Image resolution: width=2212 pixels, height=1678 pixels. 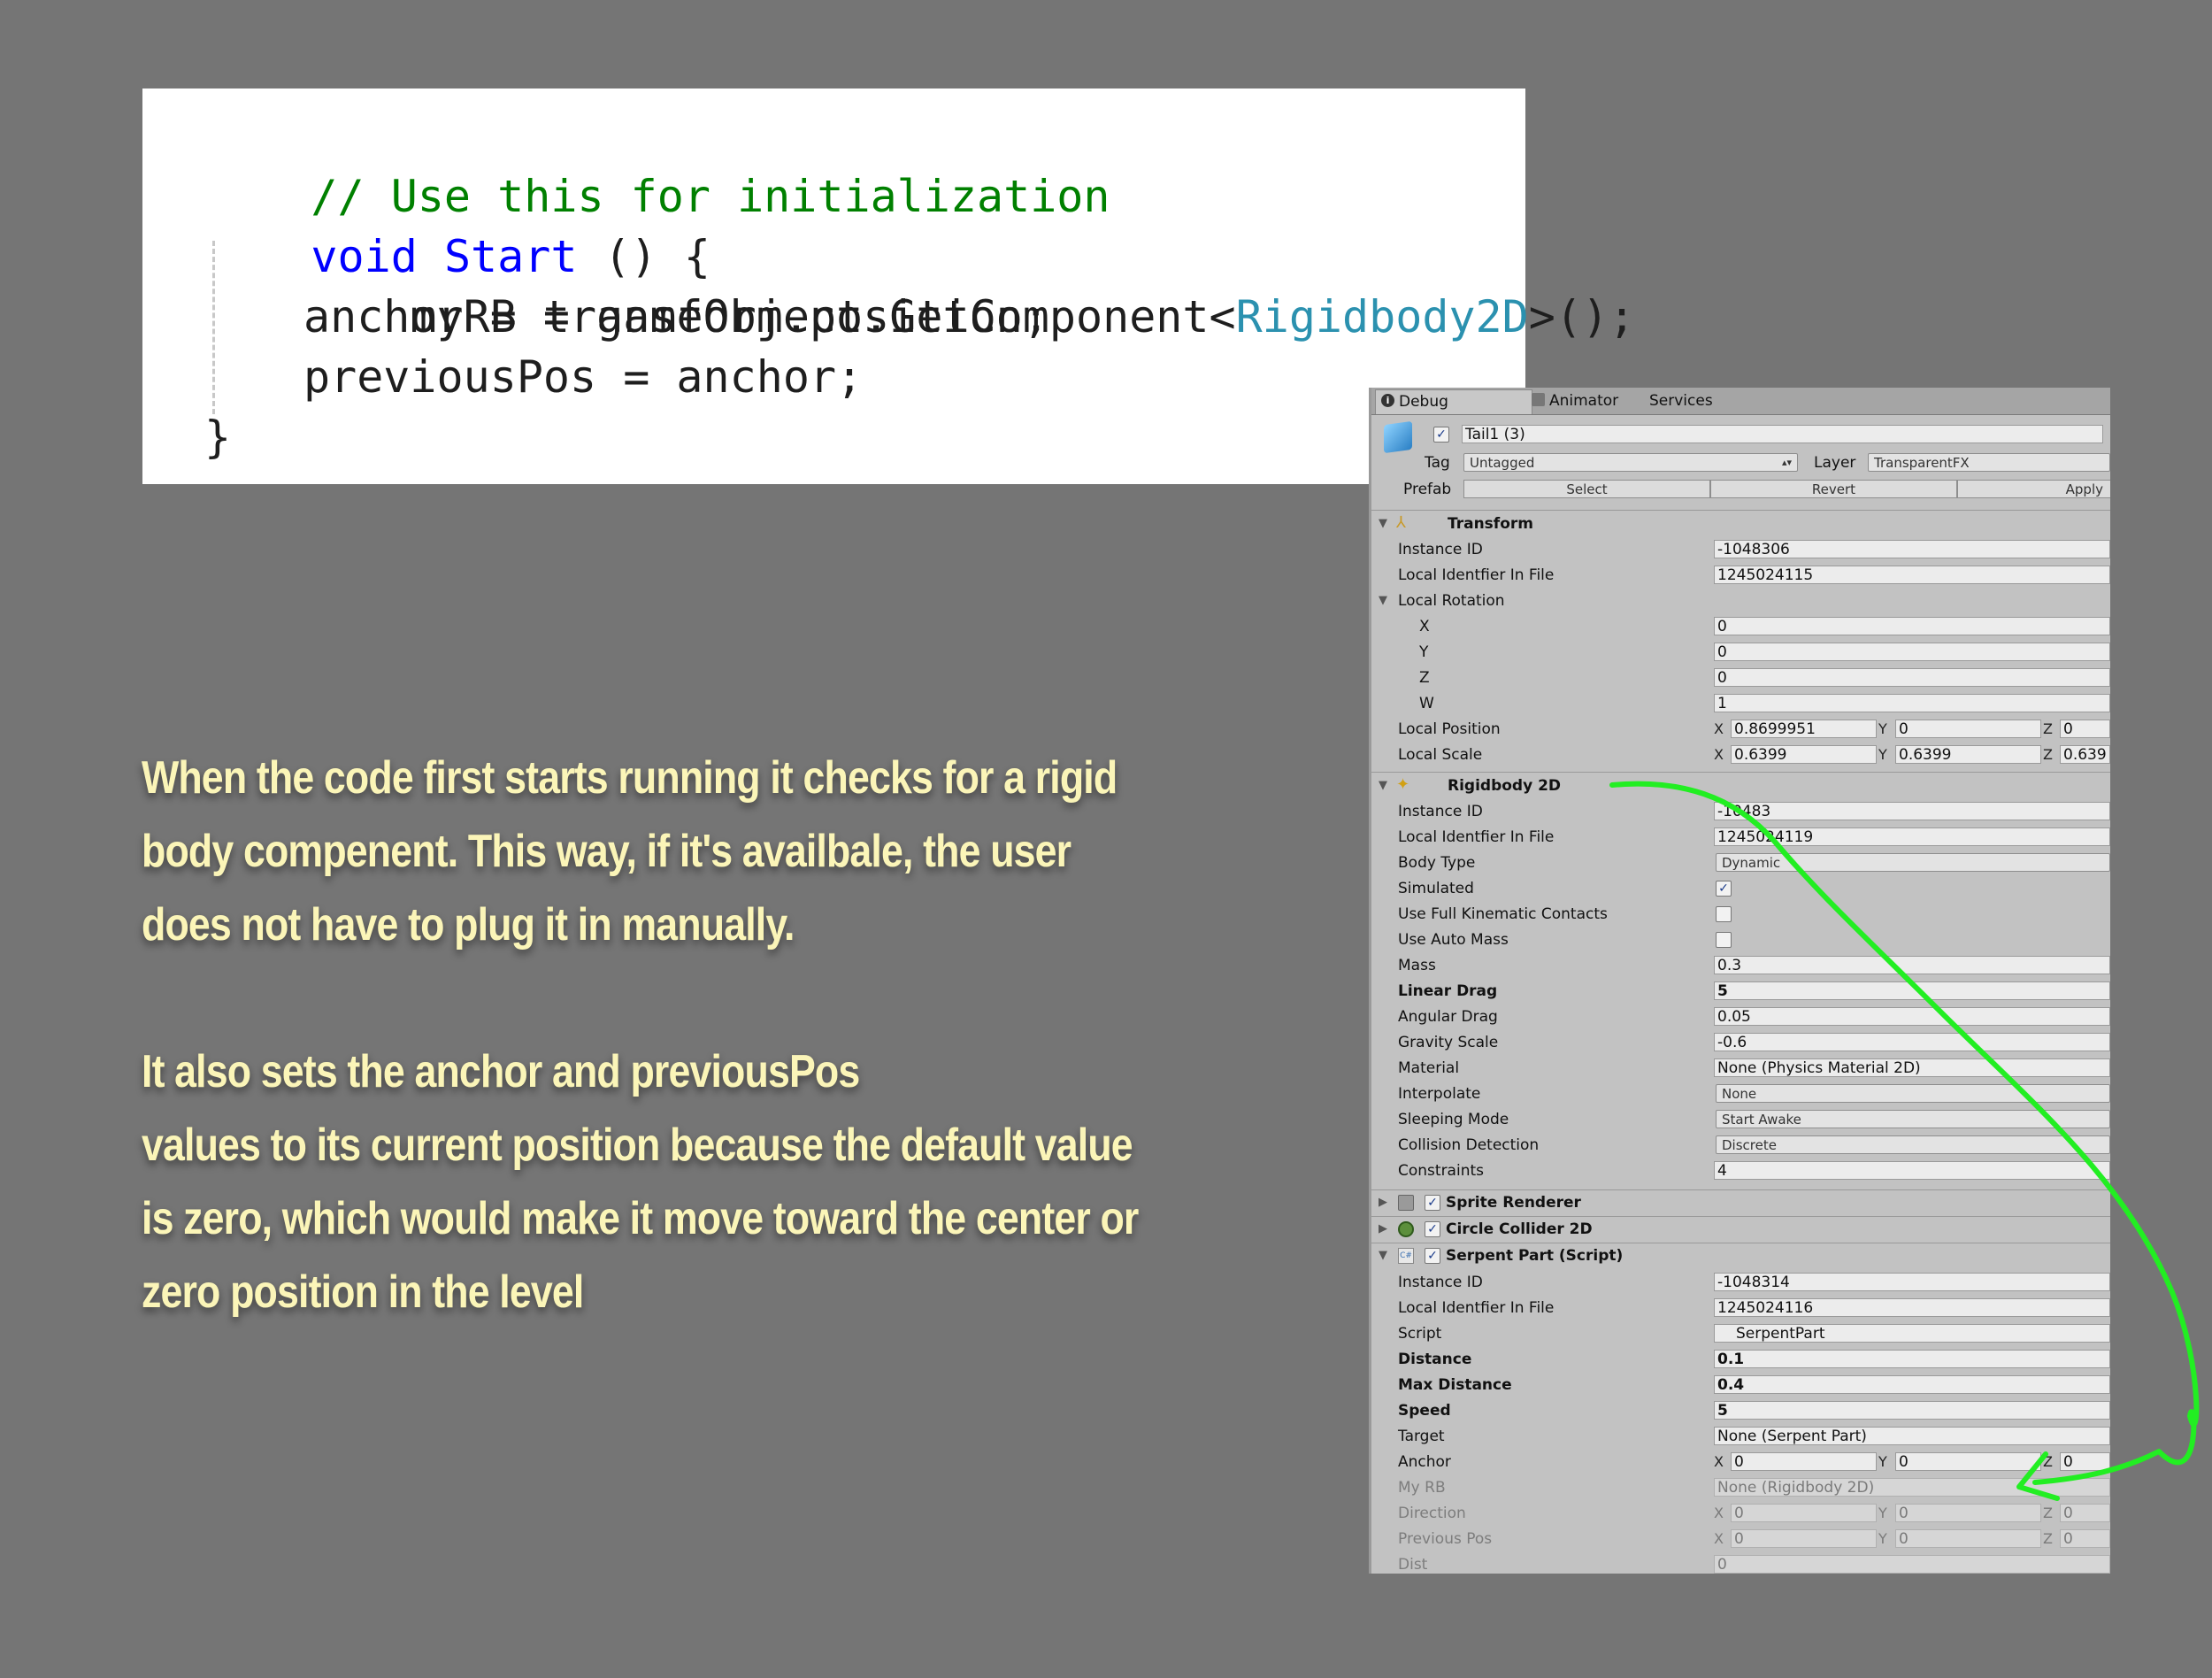 What do you see at coordinates (1724, 940) in the screenshot?
I see `auto-mass-checkbox` at bounding box center [1724, 940].